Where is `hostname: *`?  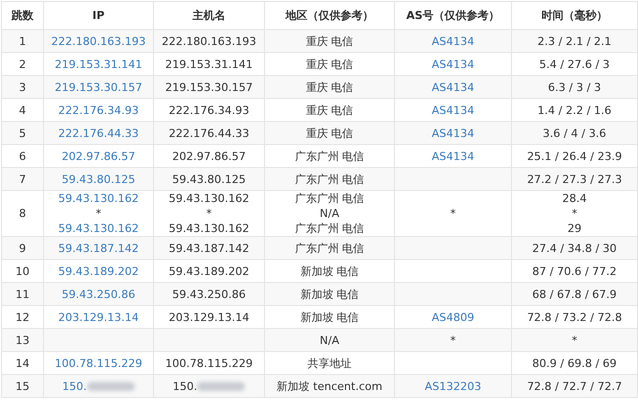 hostname: * is located at coordinates (209, 213).